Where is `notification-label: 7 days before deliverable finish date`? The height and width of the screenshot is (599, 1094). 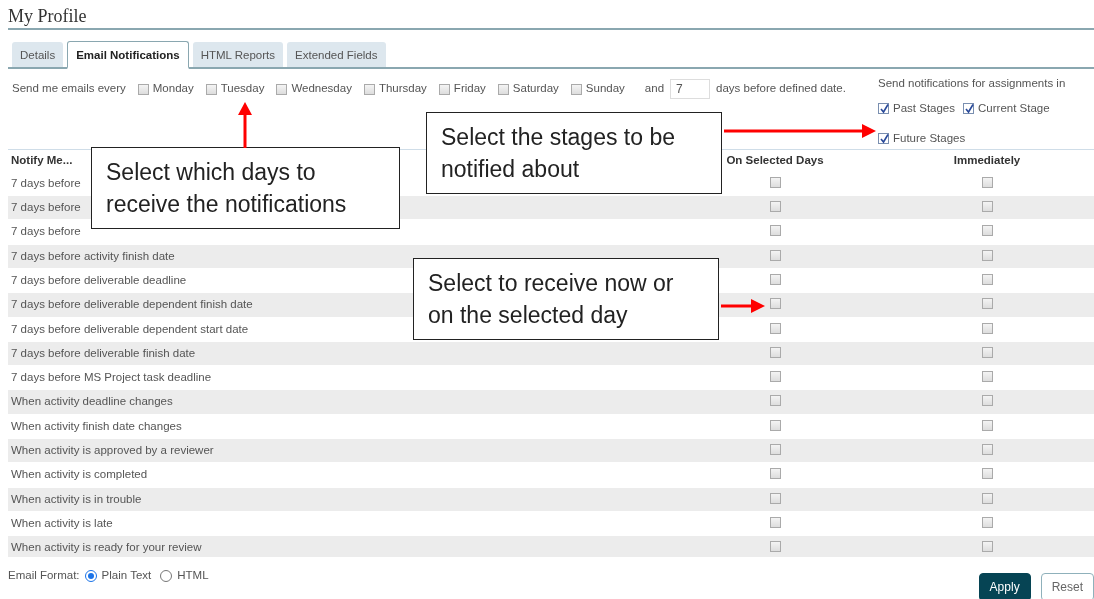 notification-label: 7 days before deliverable finish date is located at coordinates (103, 352).